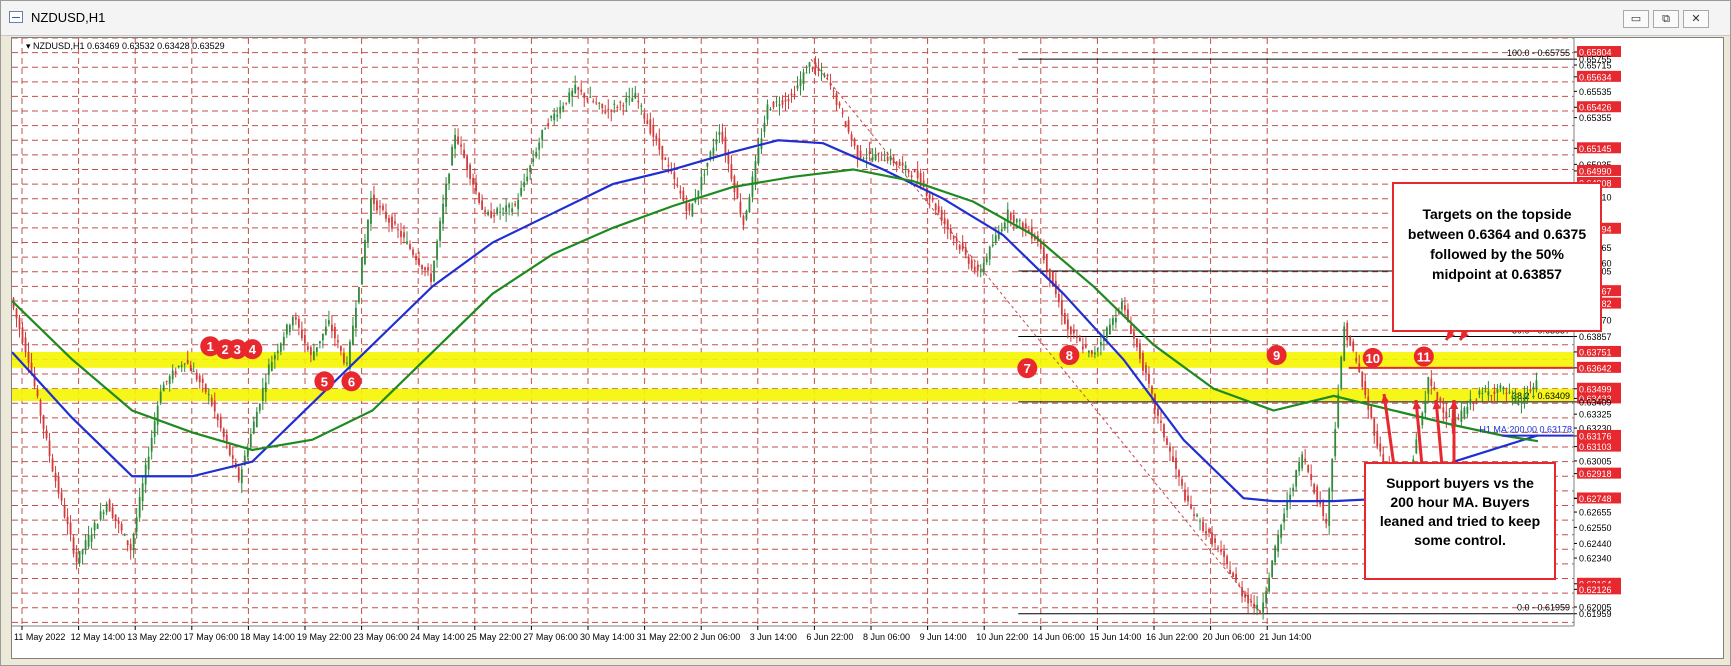  What do you see at coordinates (1595, 590) in the screenshot?
I see `y-tick-label: 0.62126` at bounding box center [1595, 590].